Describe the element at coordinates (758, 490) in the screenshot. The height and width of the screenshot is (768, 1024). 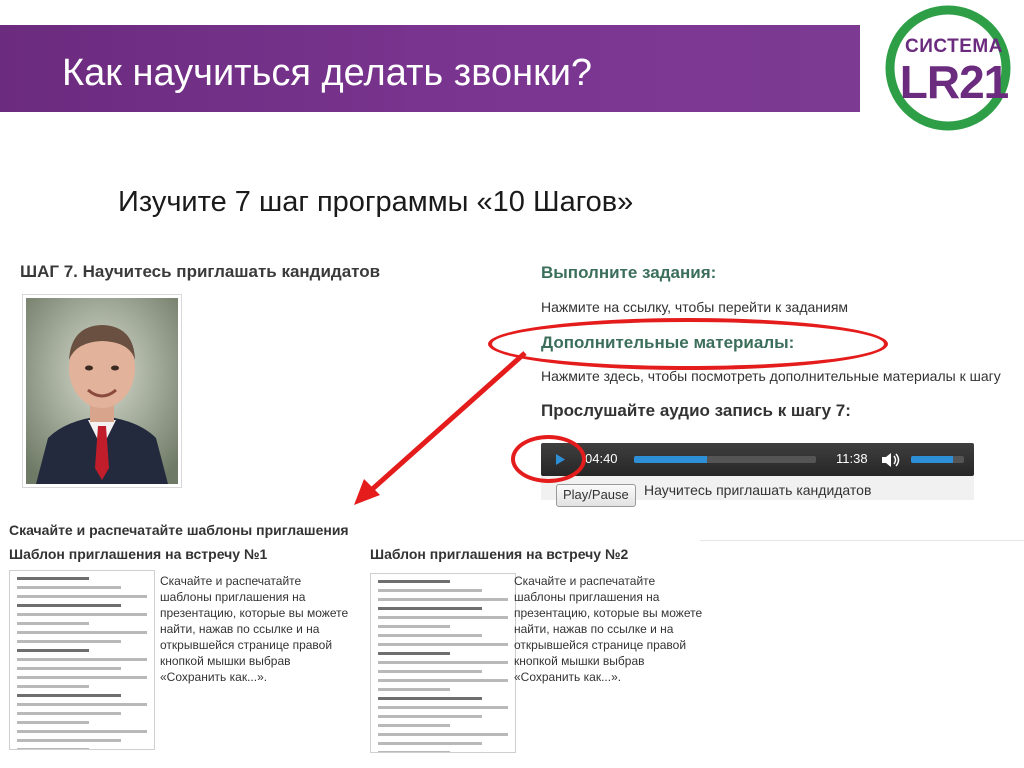
I see `audio-caption: Научитесь приглашать кандидатов` at that location.